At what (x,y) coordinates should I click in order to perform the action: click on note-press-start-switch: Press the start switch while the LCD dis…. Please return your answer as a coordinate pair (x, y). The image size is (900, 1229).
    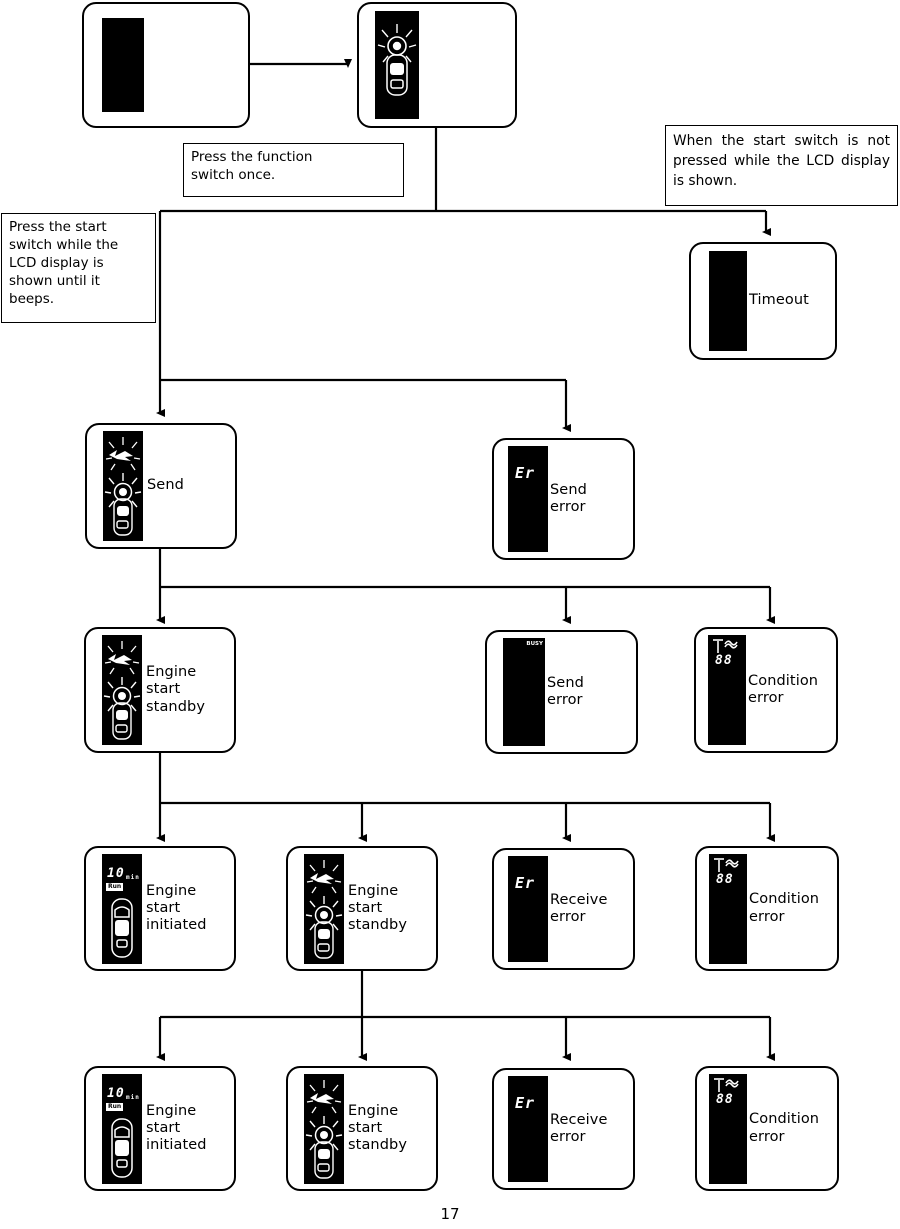
    Looking at the image, I should click on (78, 268).